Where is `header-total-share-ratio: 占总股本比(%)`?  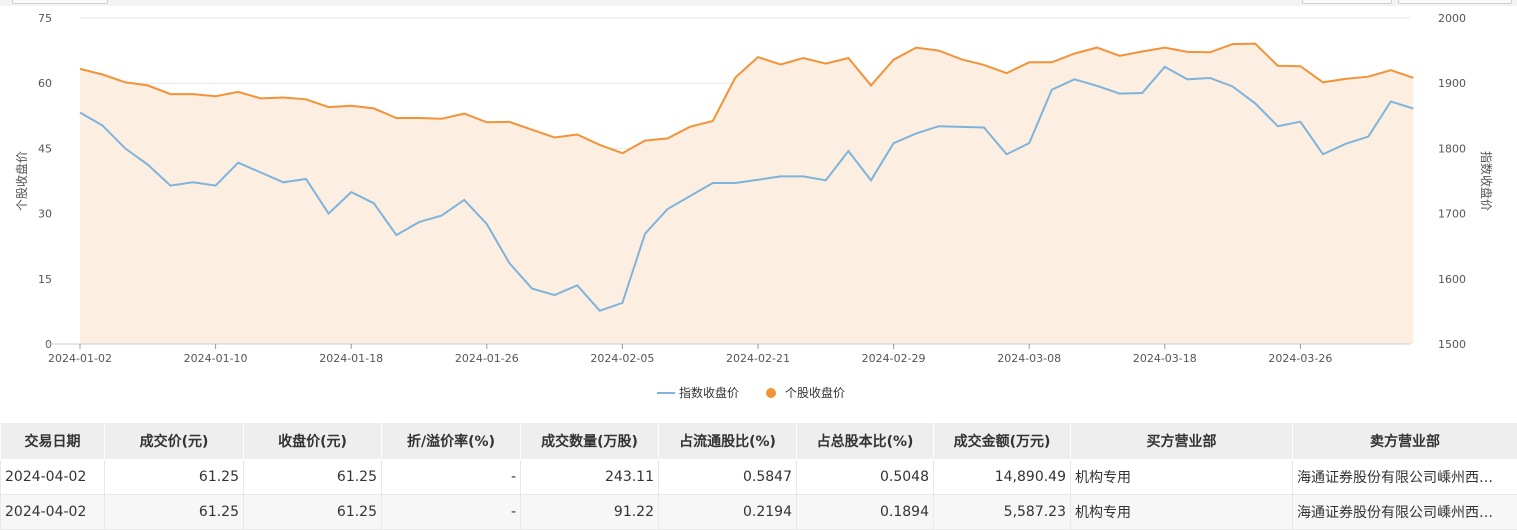
header-total-share-ratio: 占总股本比(%) is located at coordinates (865, 441).